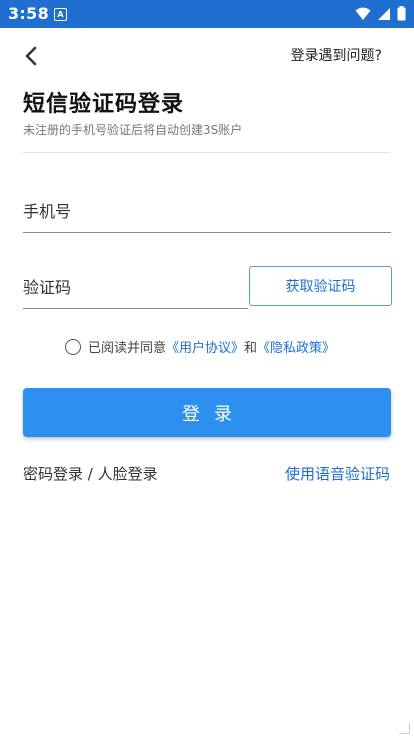  Describe the element at coordinates (404, 728) in the screenshot. I see `corner-mark` at that location.